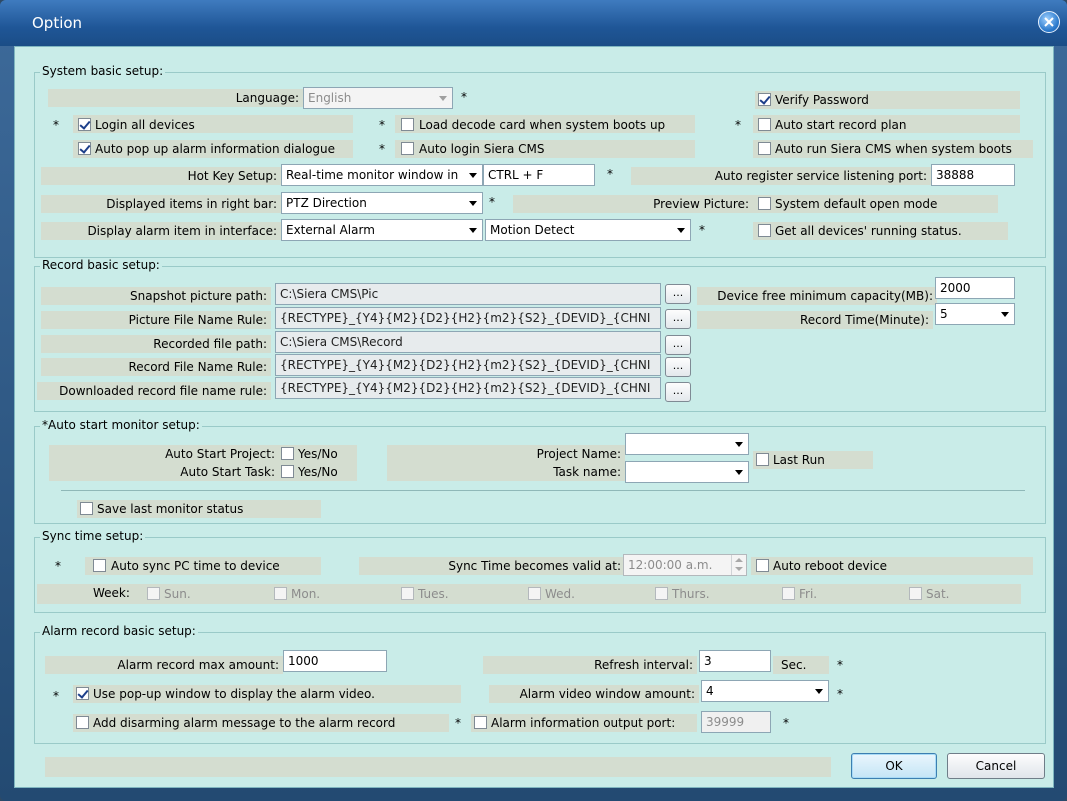 This screenshot has width=1067, height=801. Describe the element at coordinates (101, 265) in the screenshot. I see `record-basic-title: Record basic setup:` at that location.